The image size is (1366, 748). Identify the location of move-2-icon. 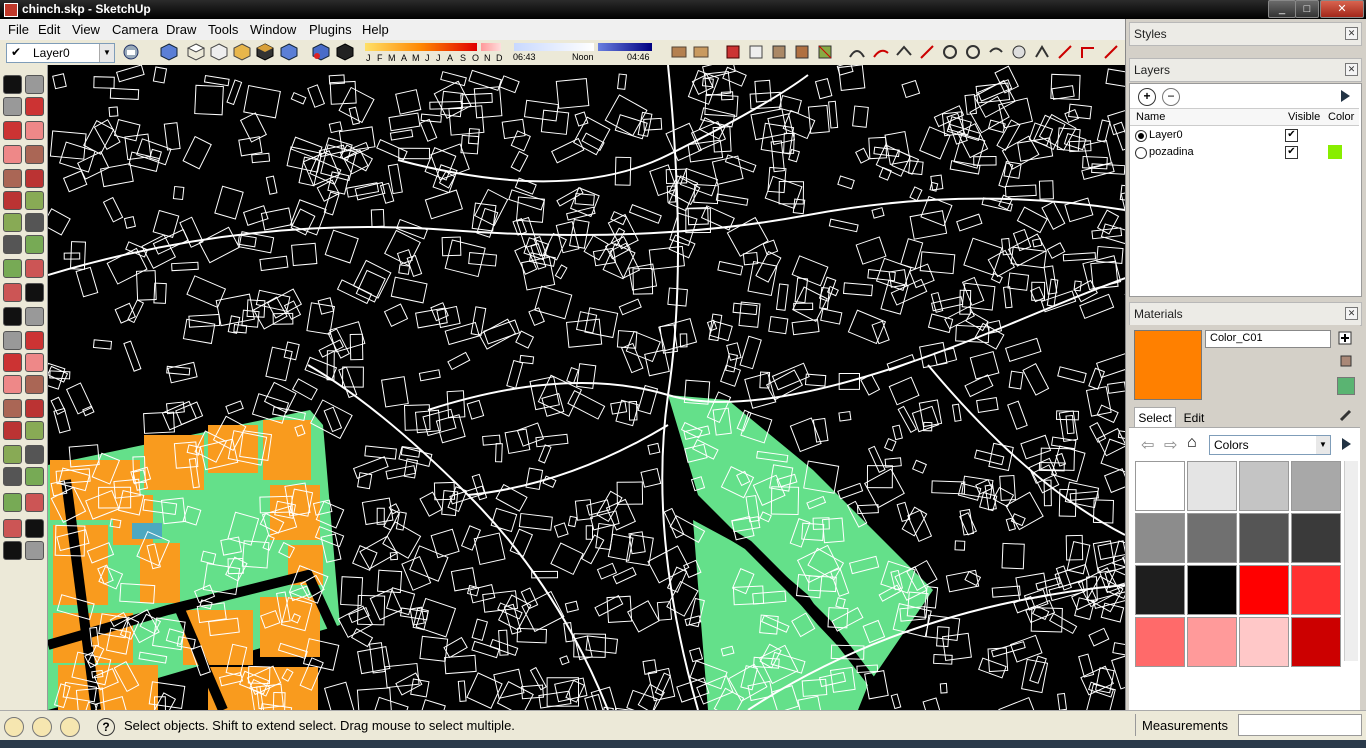
(12, 528).